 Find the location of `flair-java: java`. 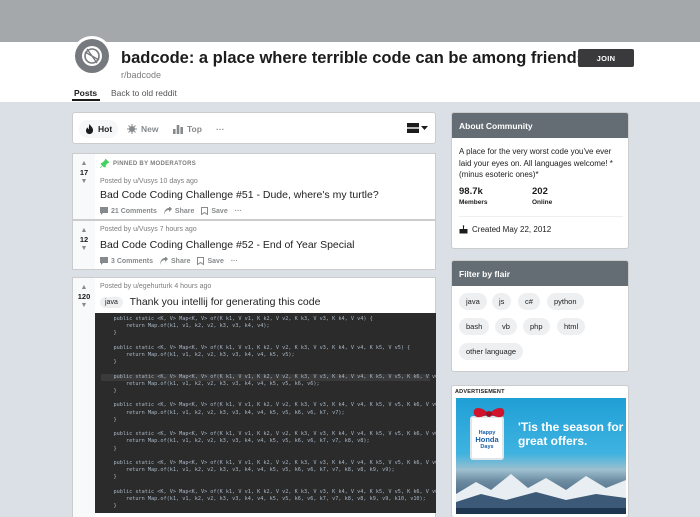

flair-java: java is located at coordinates (473, 301).